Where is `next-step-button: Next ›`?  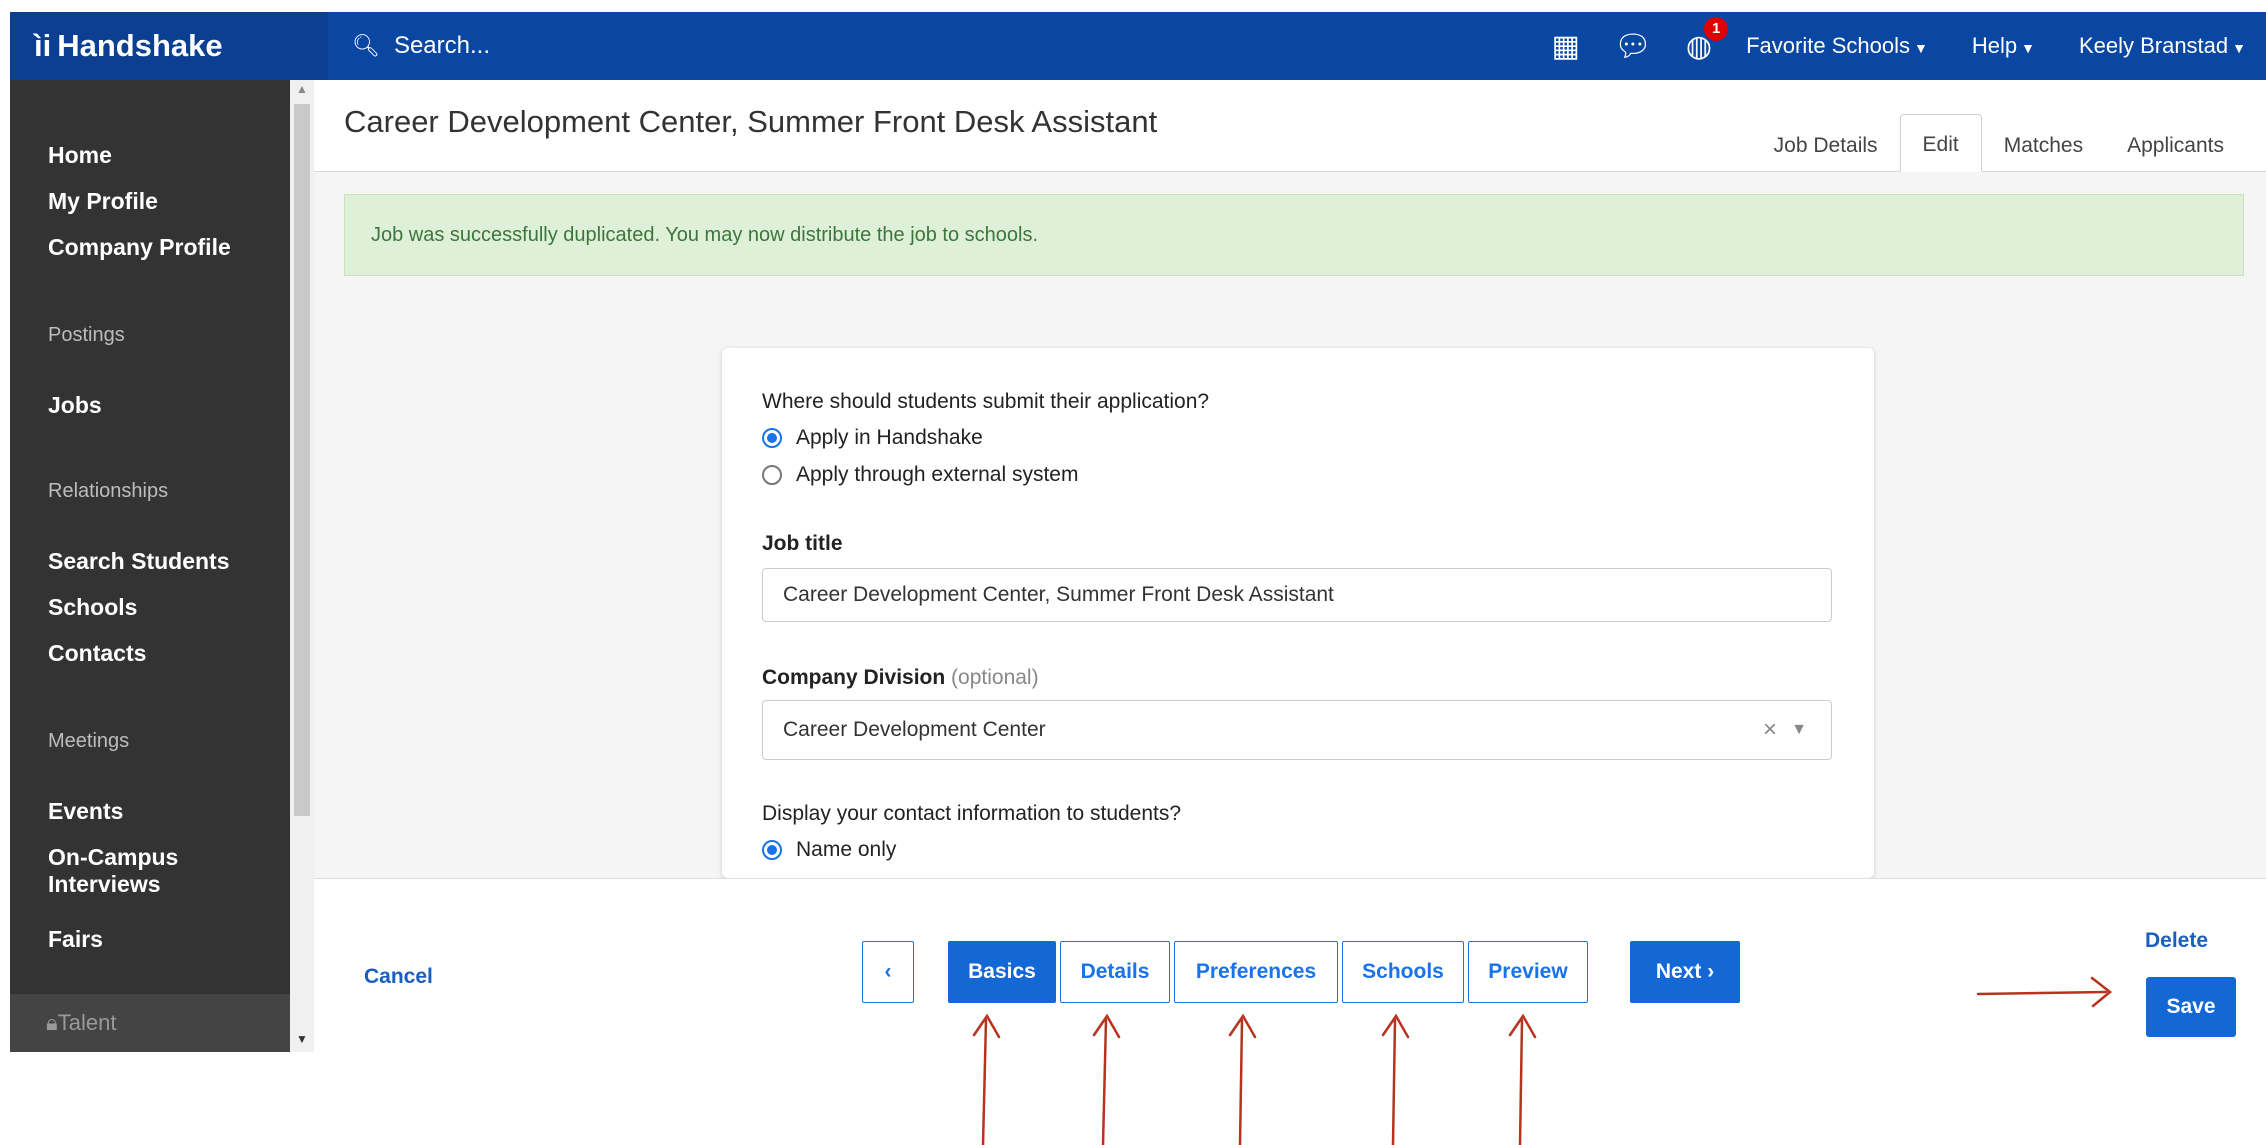
next-step-button: Next › is located at coordinates (1685, 972).